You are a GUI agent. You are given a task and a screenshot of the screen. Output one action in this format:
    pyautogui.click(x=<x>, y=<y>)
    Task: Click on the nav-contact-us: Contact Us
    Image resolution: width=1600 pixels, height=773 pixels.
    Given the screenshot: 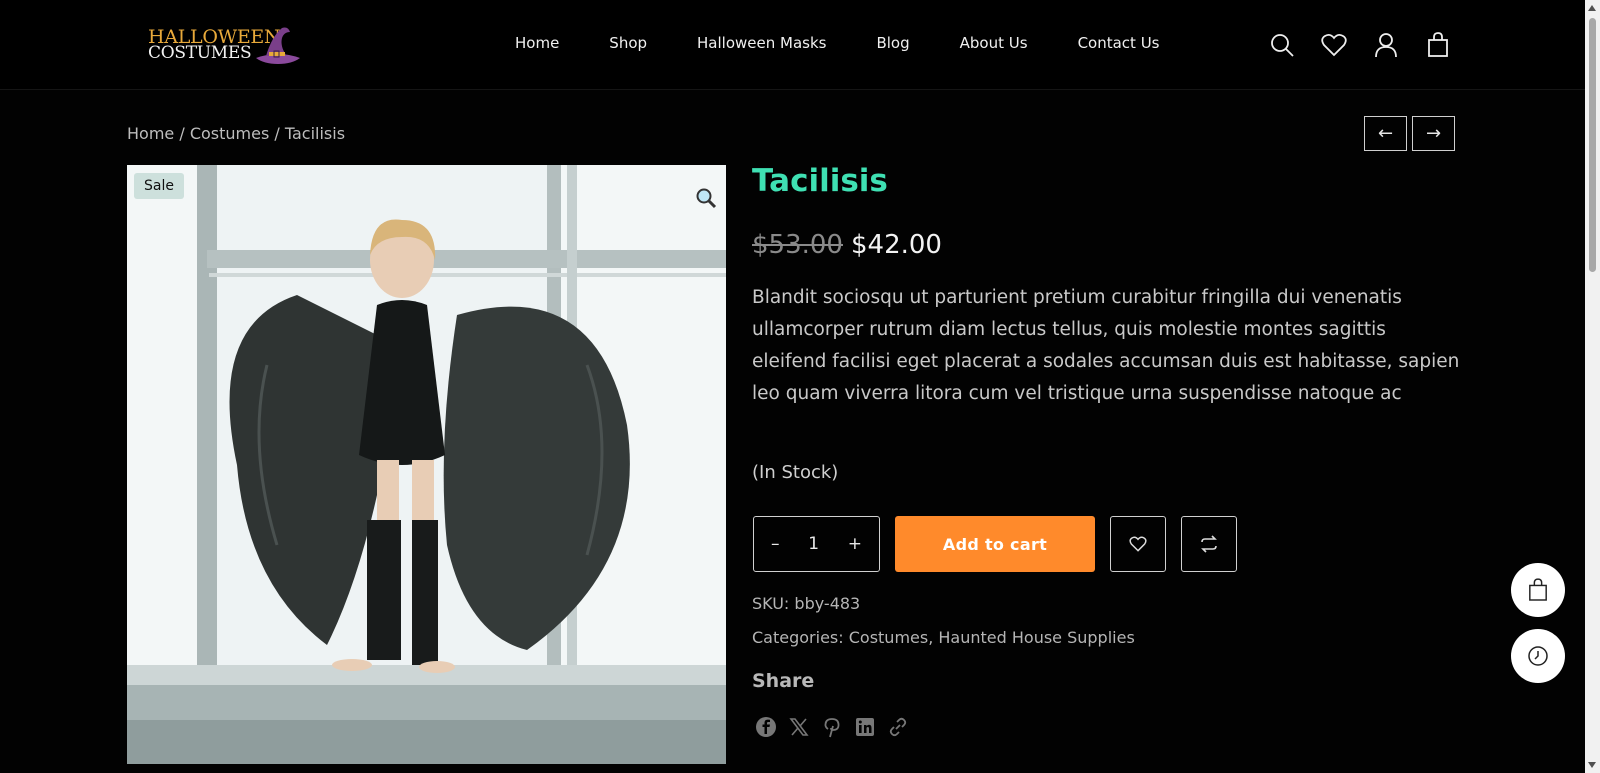 What is the action you would take?
    pyautogui.click(x=1119, y=43)
    